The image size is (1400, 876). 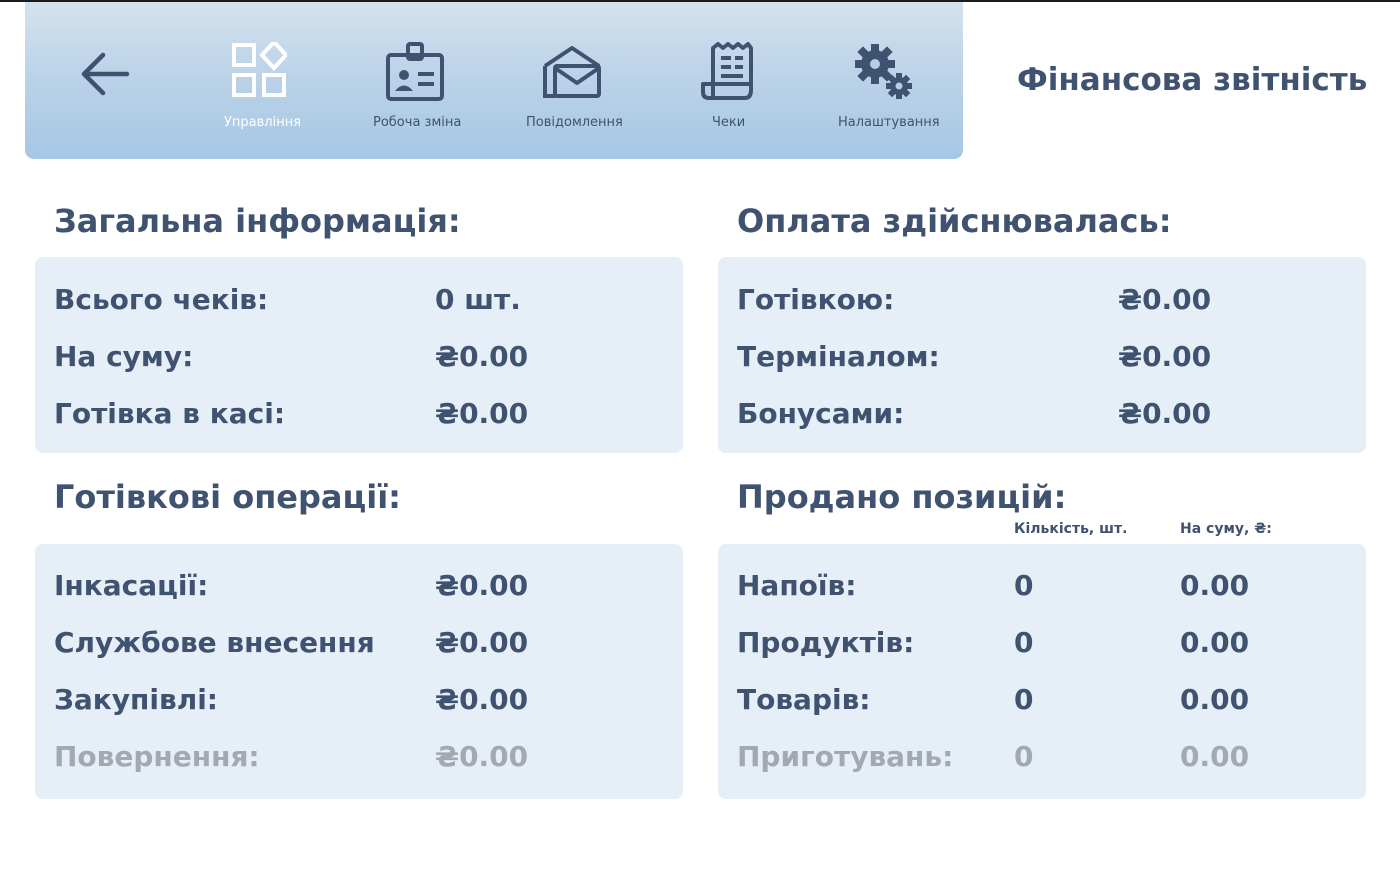 What do you see at coordinates (161, 299) in the screenshot?
I see `total-receipts-label: Всього чеків:` at bounding box center [161, 299].